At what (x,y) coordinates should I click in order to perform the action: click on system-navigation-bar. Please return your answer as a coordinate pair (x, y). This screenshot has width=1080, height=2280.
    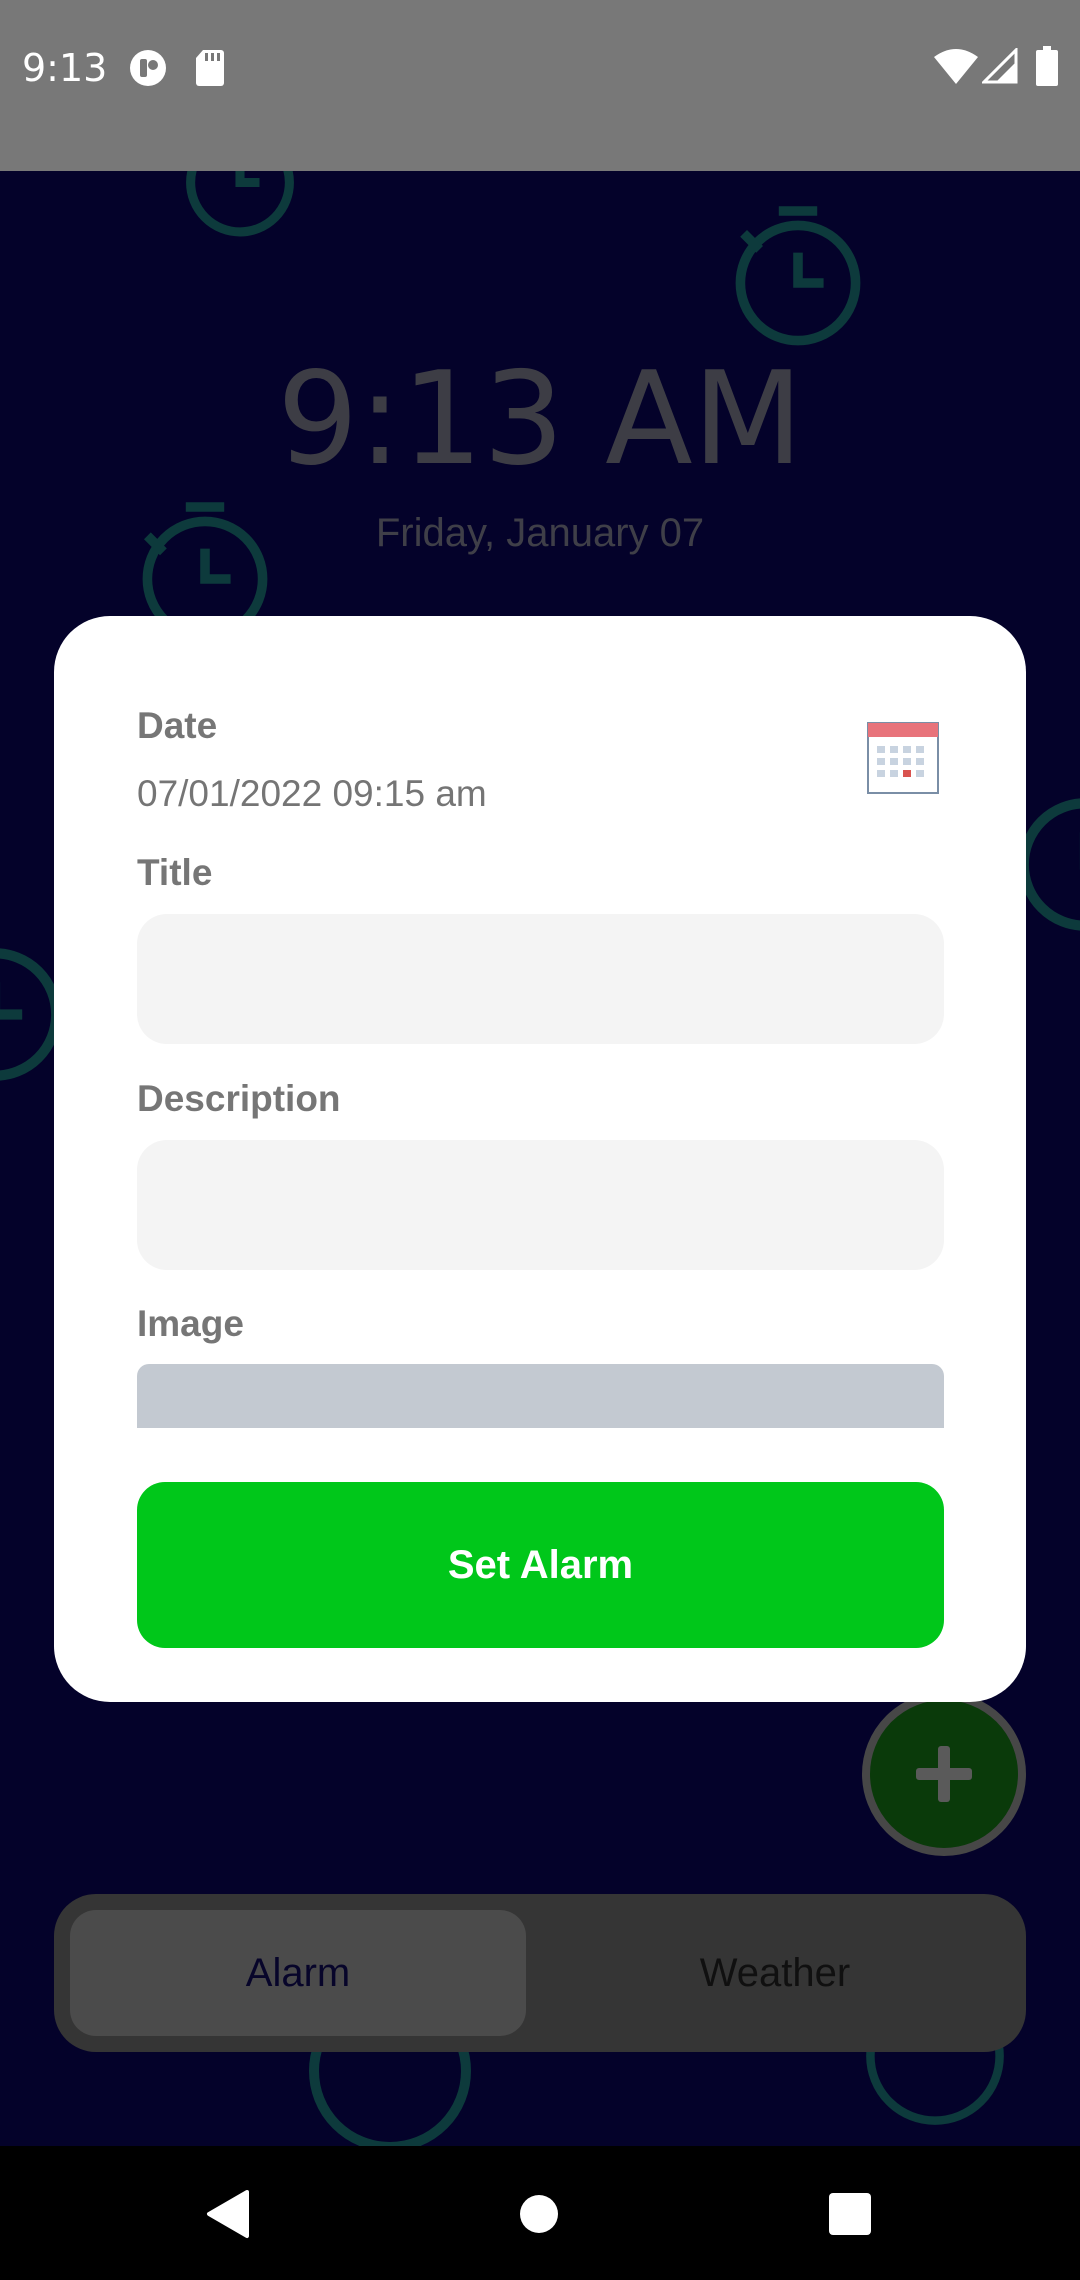
    Looking at the image, I should click on (540, 2213).